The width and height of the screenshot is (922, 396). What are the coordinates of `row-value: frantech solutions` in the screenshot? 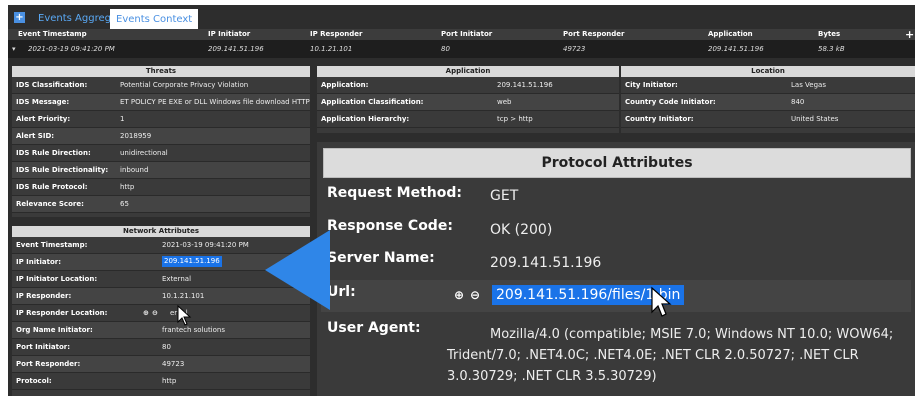 It's located at (193, 330).